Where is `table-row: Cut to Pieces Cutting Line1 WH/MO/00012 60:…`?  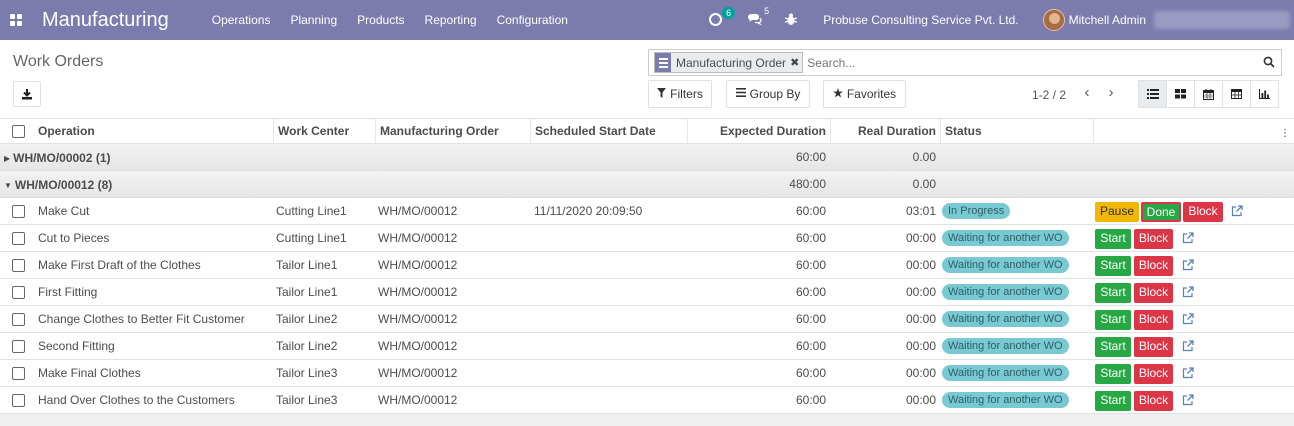
table-row: Cut to Pieces Cutting Line1 WH/MO/00012 60:… is located at coordinates (647, 238).